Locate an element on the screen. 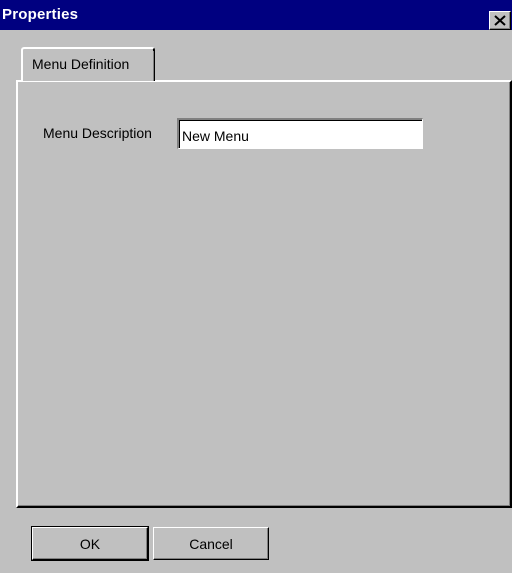 This screenshot has width=512, height=573. menu-description-label: Menu Description is located at coordinates (97, 133).